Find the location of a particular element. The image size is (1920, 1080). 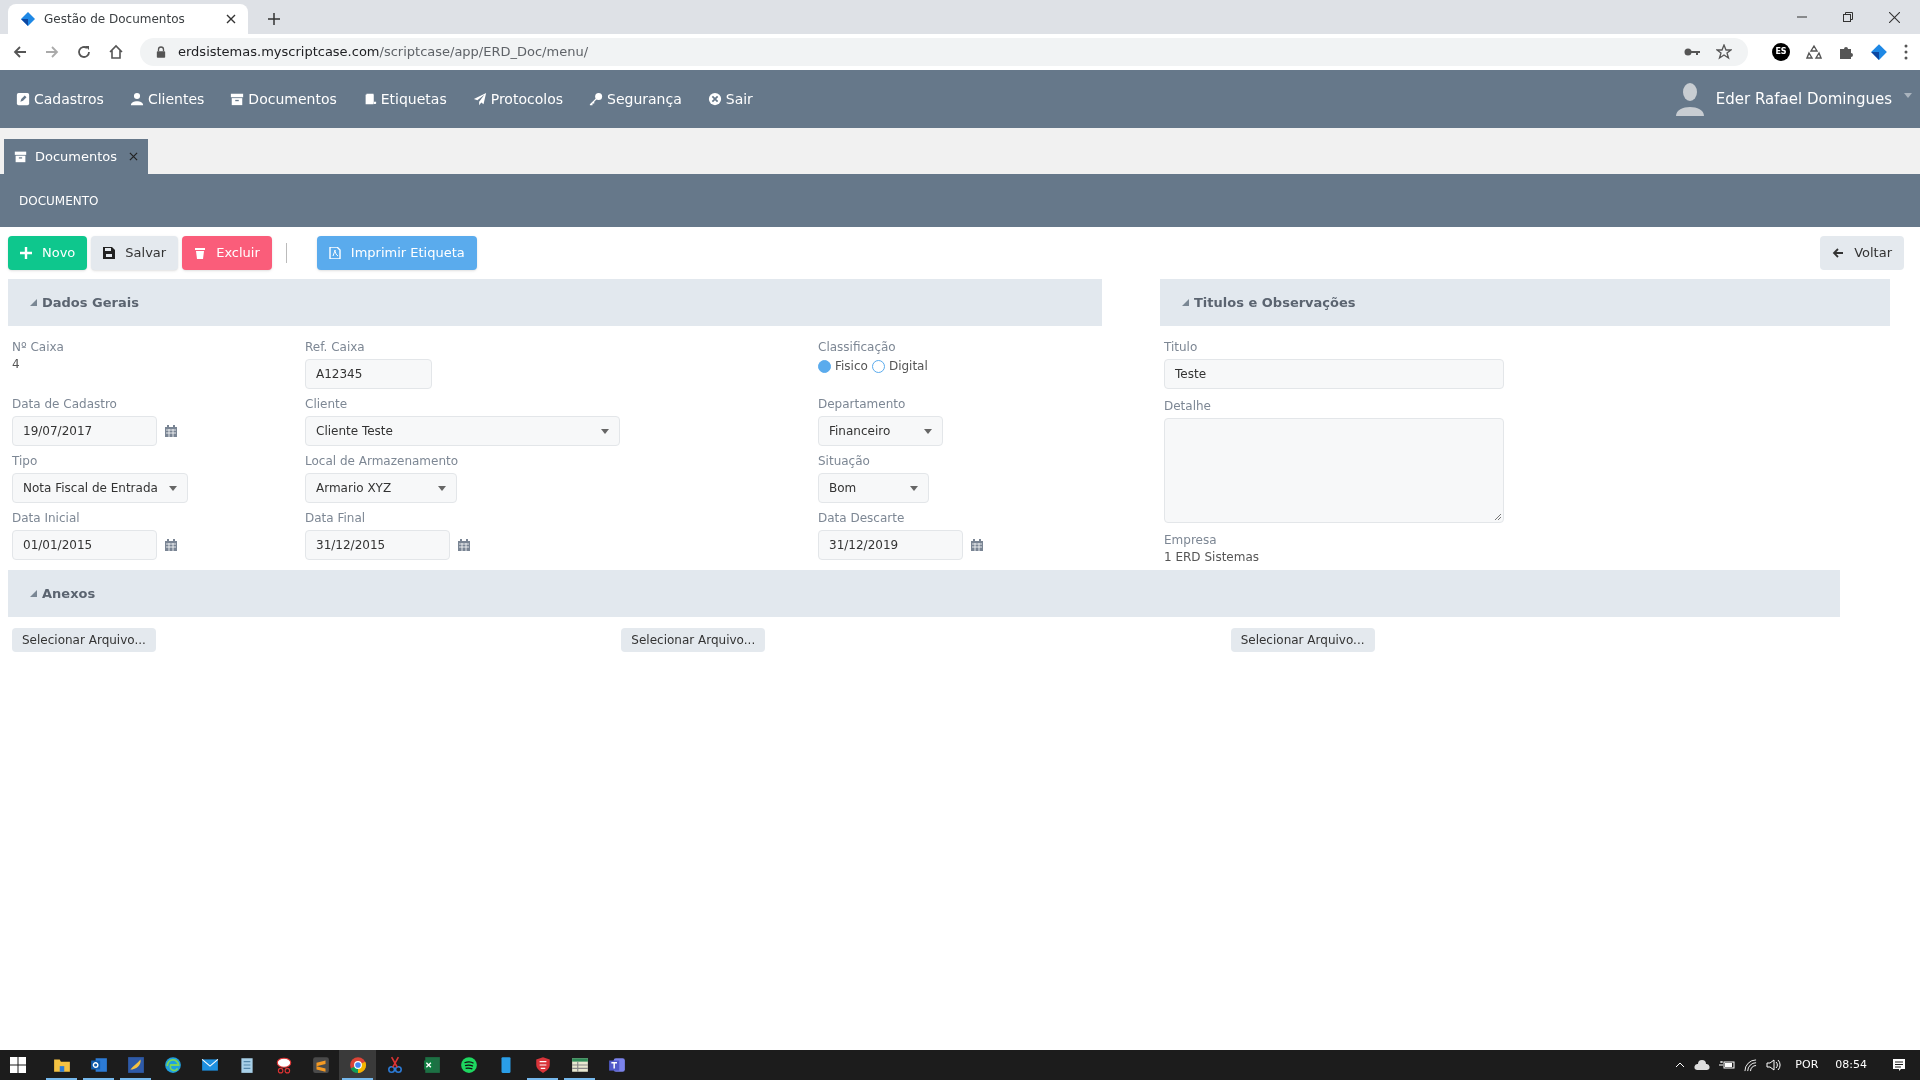

radio-option: Fisico is located at coordinates (843, 366).